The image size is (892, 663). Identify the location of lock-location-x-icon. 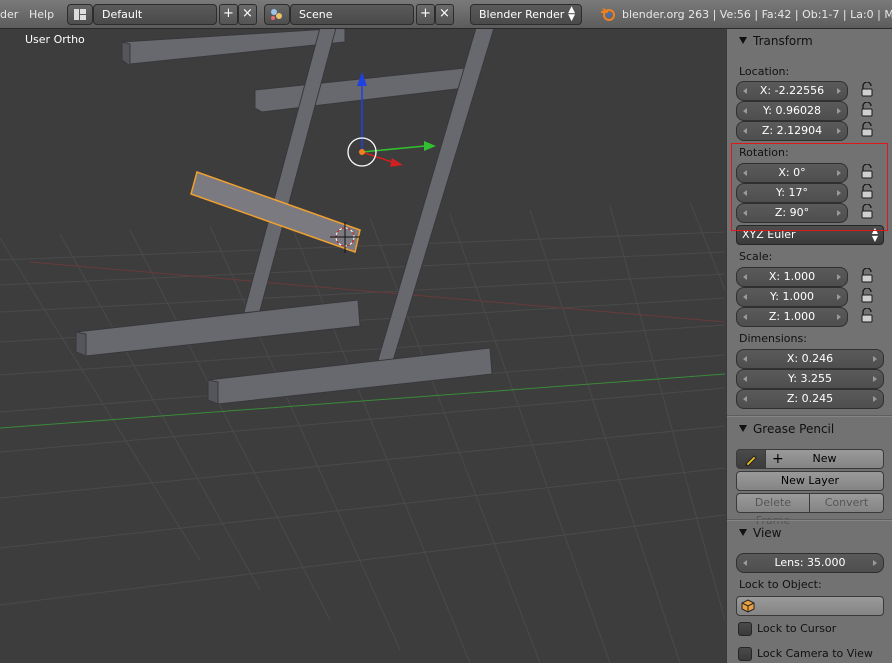
(867, 89).